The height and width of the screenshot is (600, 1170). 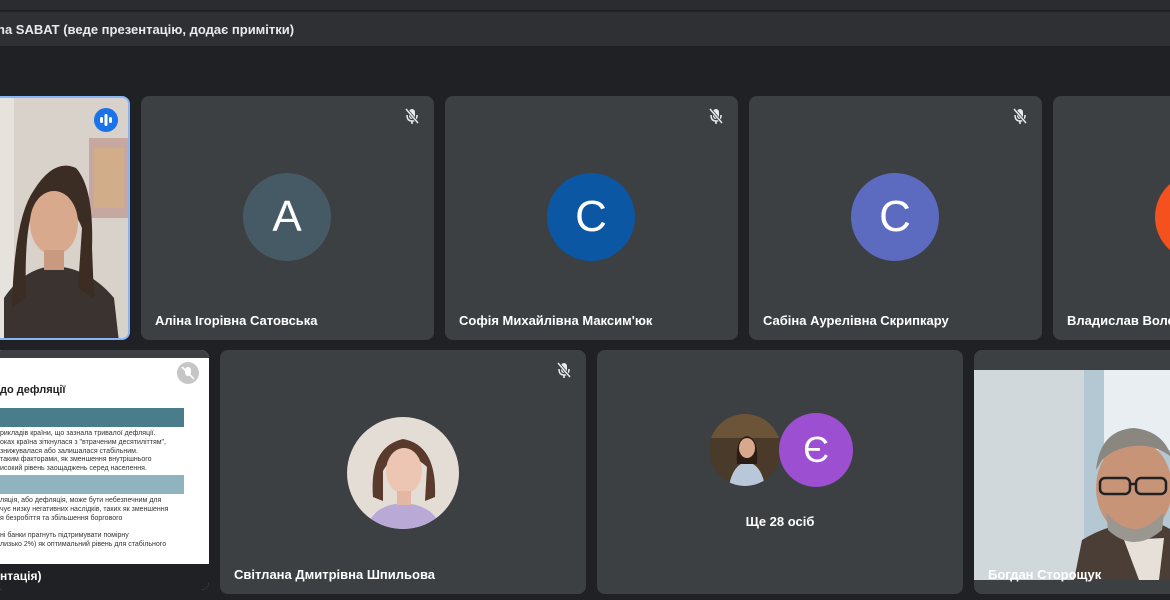 I want to click on presentation-footer: нтація), so click(x=104, y=577).